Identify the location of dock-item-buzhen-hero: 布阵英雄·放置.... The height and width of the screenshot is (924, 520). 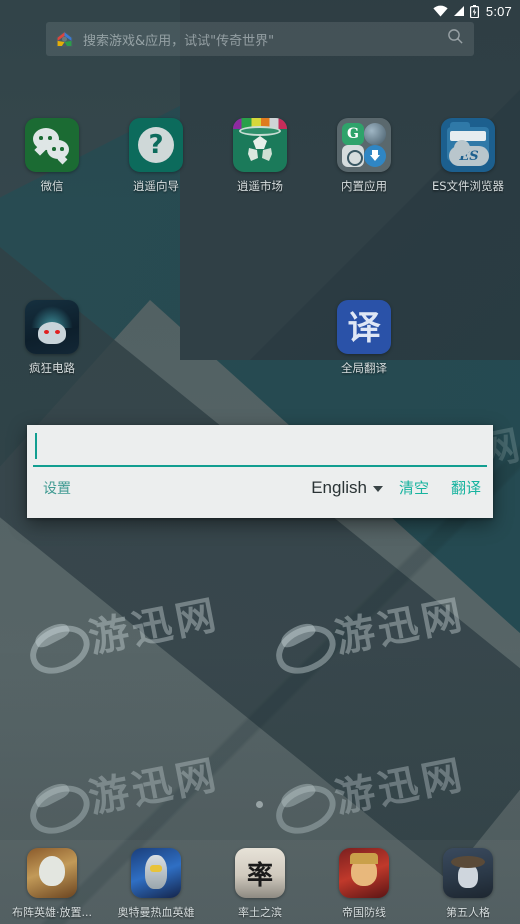
(52, 884).